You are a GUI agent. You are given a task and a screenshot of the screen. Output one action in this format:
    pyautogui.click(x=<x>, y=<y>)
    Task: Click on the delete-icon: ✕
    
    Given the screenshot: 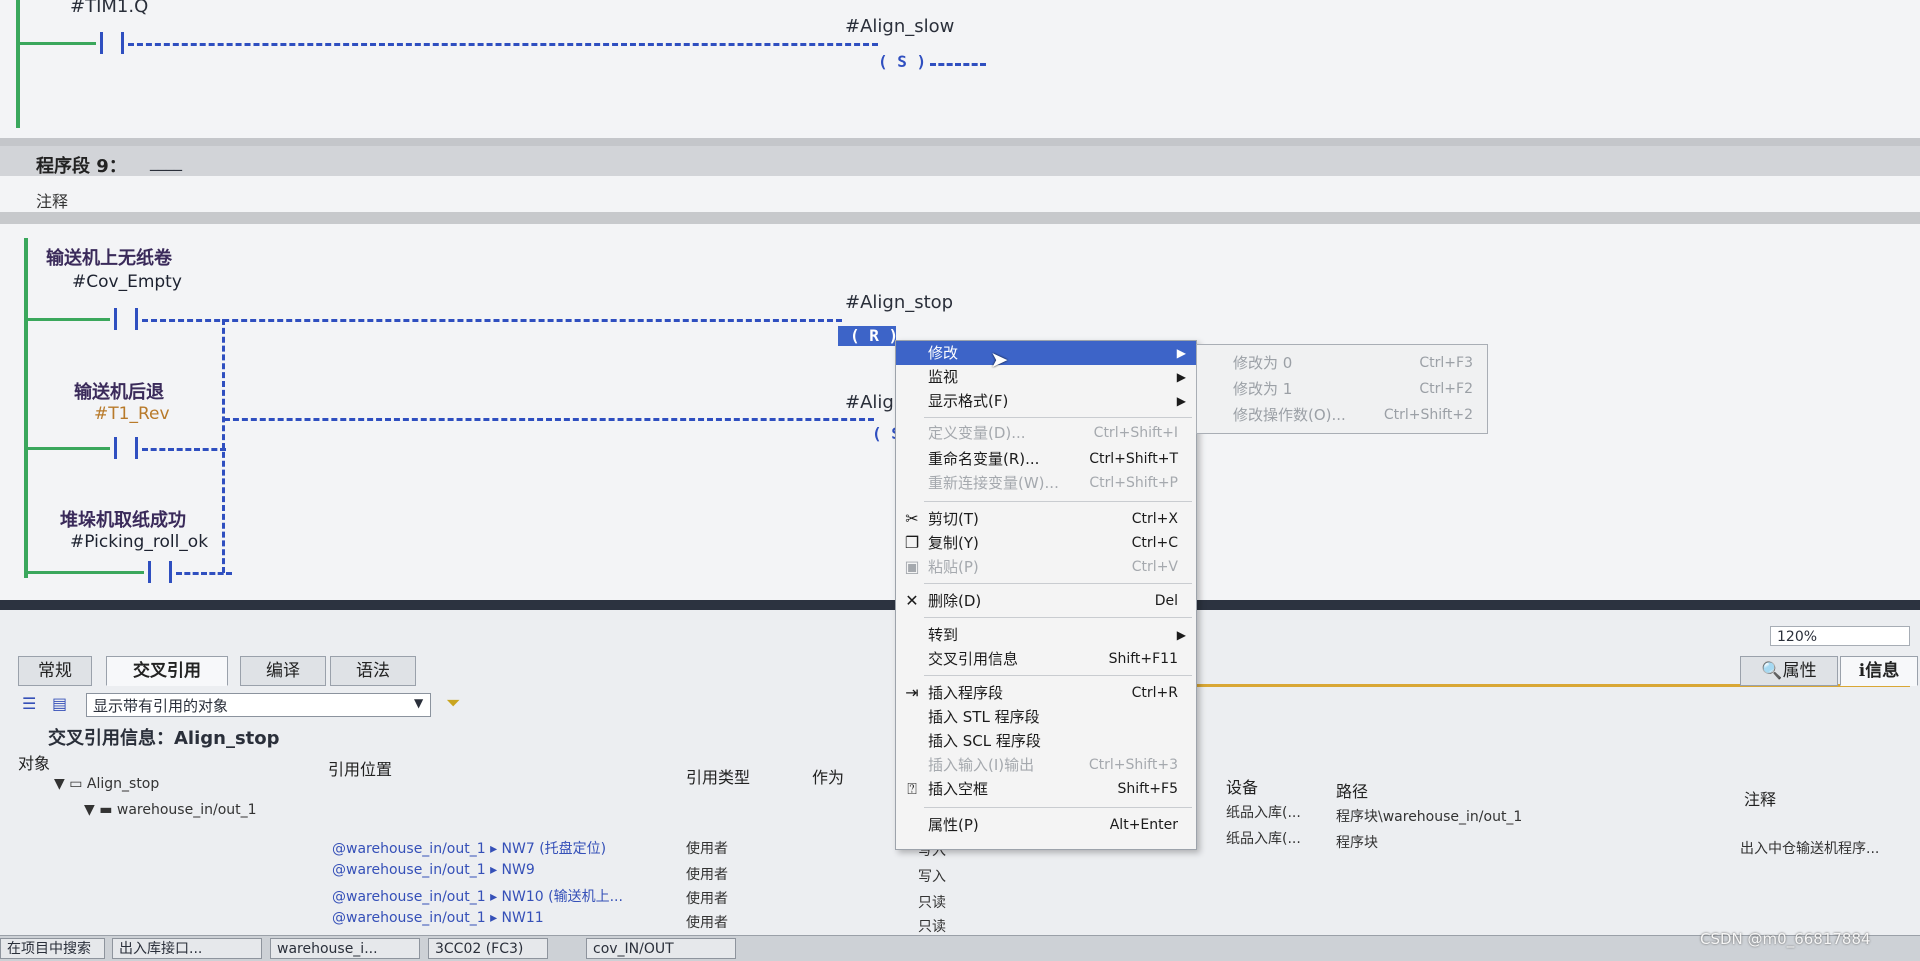 What is the action you would take?
    pyautogui.click(x=912, y=600)
    